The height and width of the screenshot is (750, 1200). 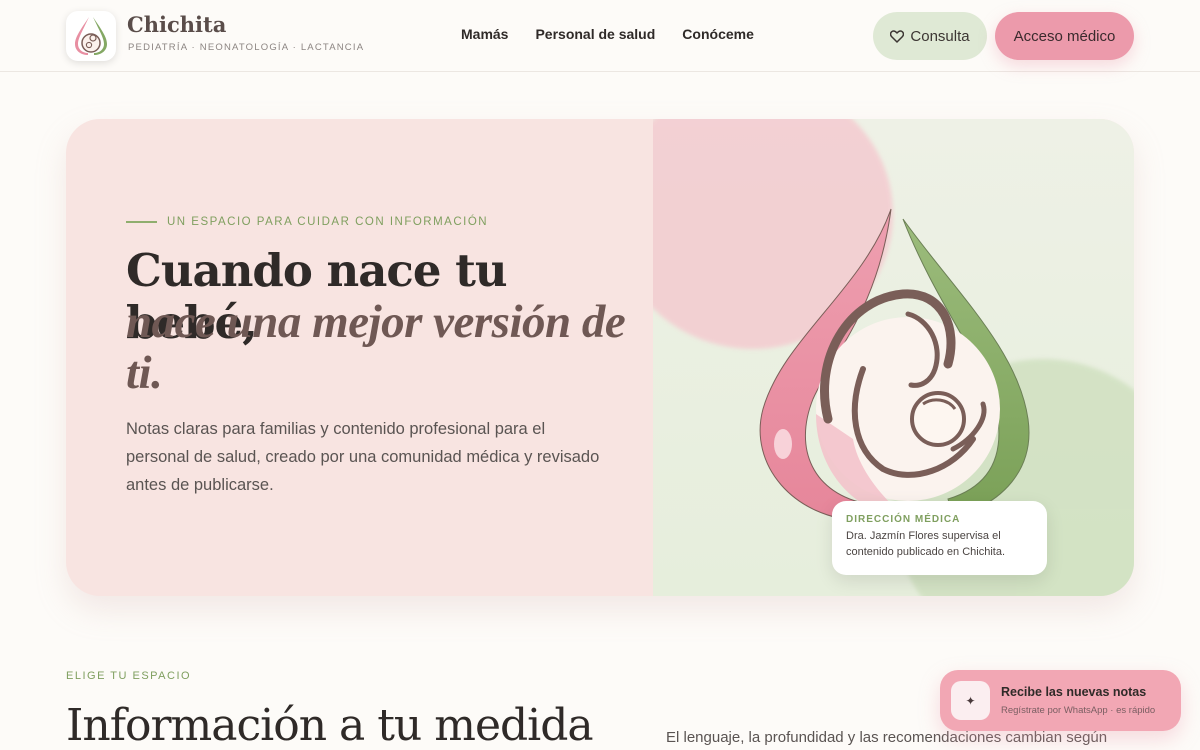 What do you see at coordinates (595, 34) in the screenshot?
I see `nav-personal-de-salud: Personal de salud` at bounding box center [595, 34].